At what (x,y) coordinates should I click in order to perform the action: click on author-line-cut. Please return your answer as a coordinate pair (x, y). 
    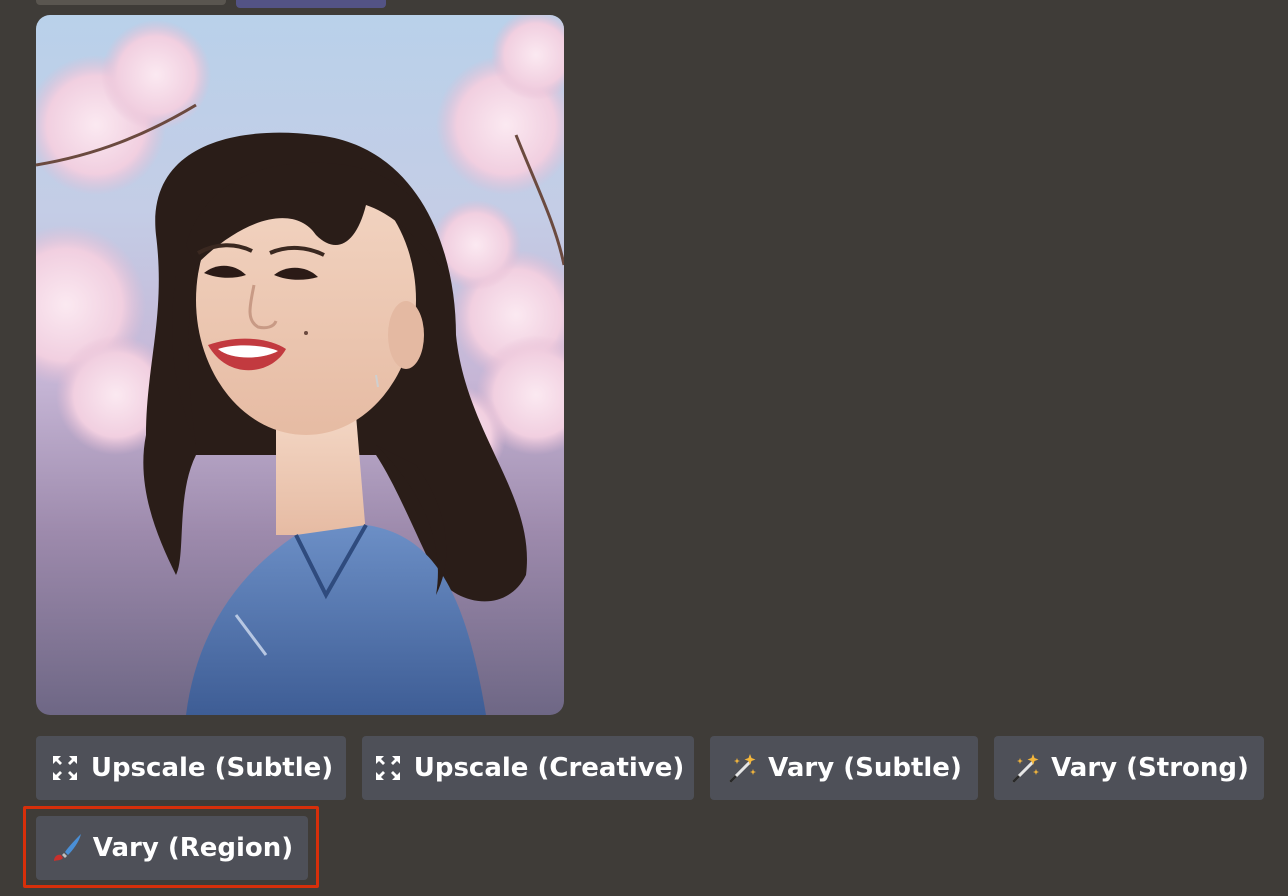
    Looking at the image, I should click on (131, 2).